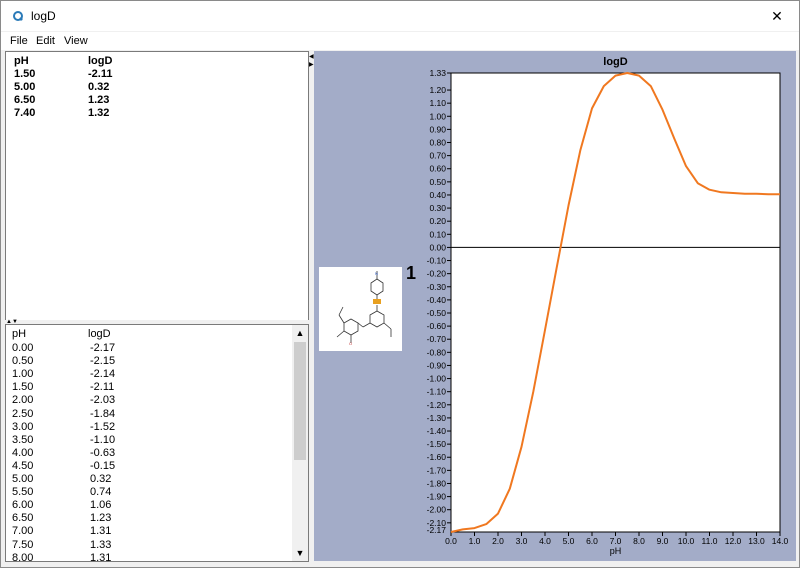  I want to click on y-tick-label: 0.70, so click(437, 156).